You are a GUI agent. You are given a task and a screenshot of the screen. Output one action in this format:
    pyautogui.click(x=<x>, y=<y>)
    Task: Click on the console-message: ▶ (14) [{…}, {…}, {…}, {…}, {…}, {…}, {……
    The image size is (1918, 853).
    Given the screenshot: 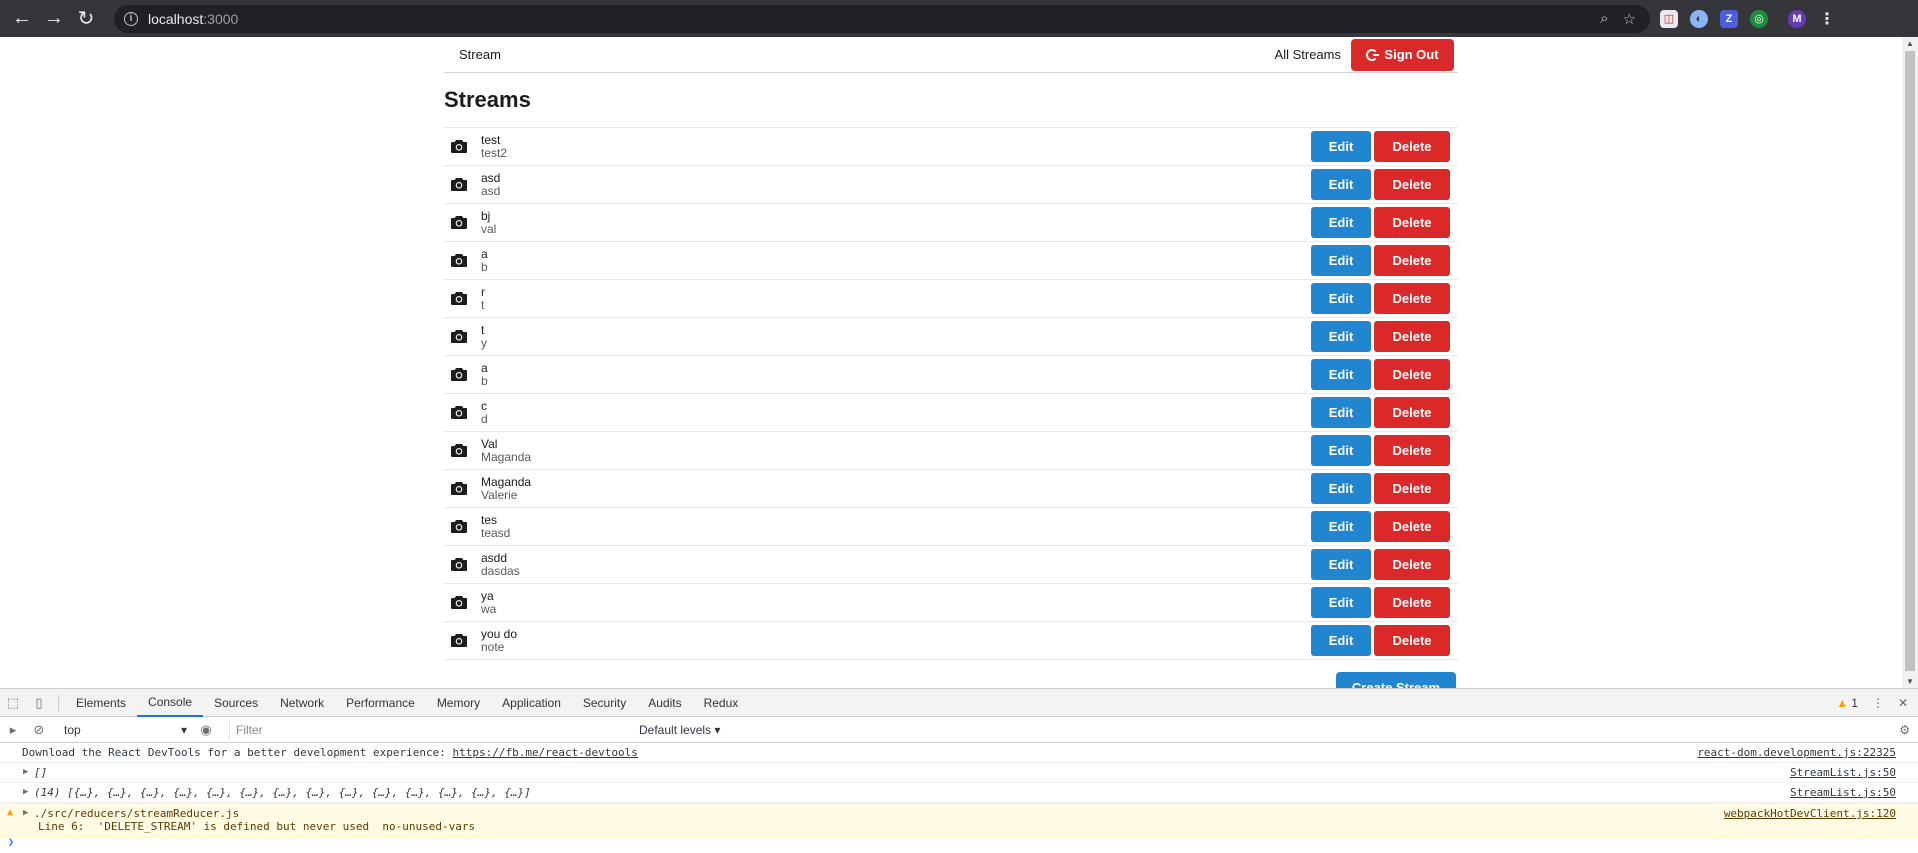 What is the action you would take?
    pyautogui.click(x=959, y=793)
    